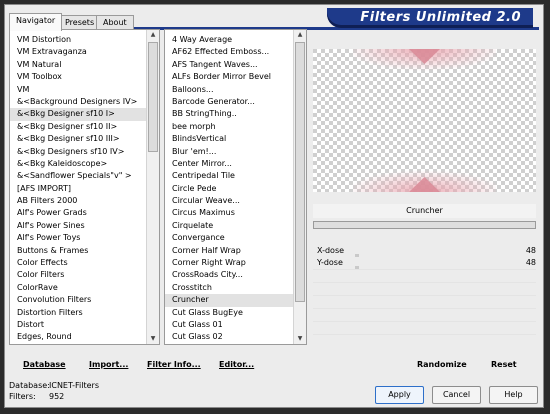  Describe the element at coordinates (229, 288) in the screenshot. I see `filter-list-item: Crosstitch` at that location.